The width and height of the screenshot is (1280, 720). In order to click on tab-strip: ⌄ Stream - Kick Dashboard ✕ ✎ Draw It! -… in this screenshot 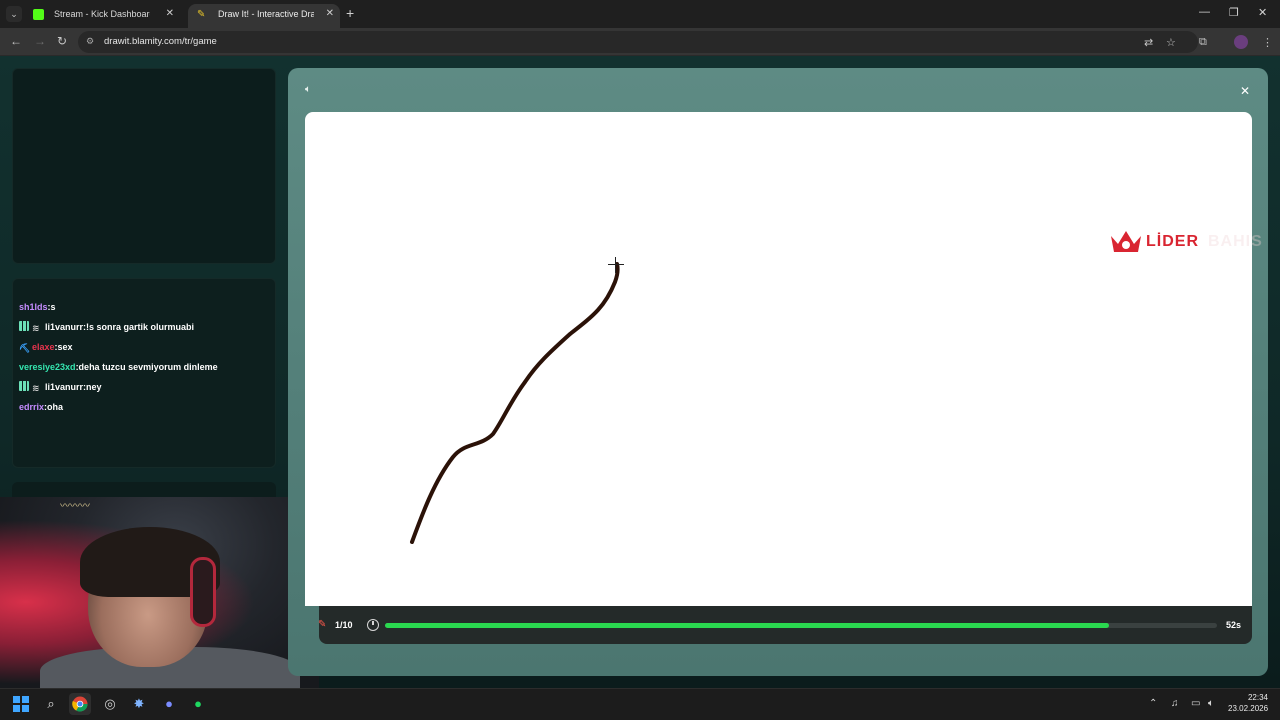, I will do `click(640, 14)`.